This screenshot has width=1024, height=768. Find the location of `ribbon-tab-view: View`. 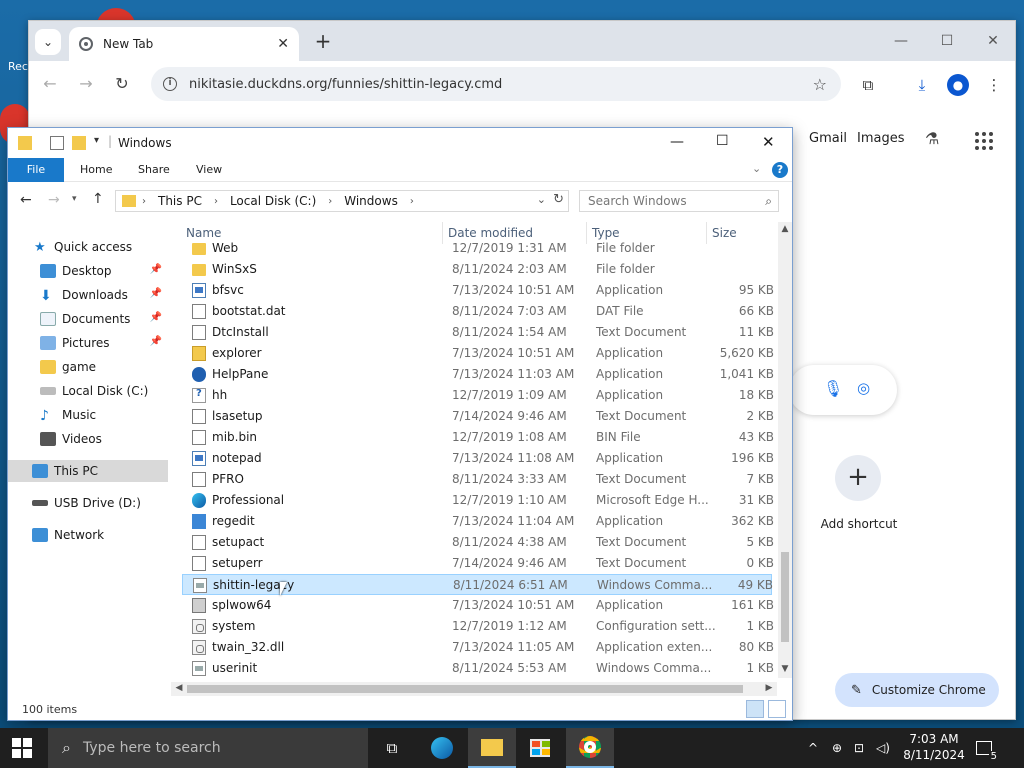

ribbon-tab-view: View is located at coordinates (209, 170).